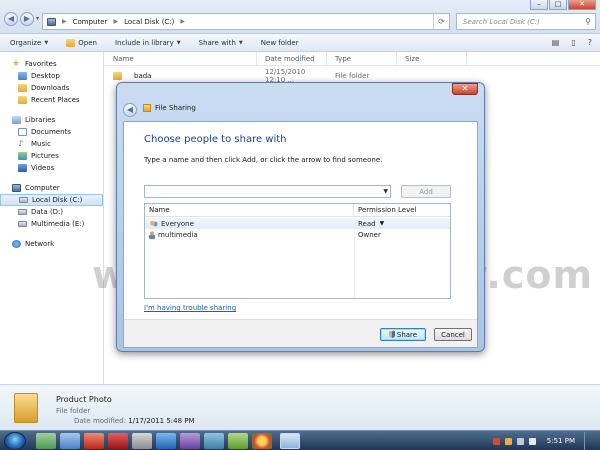 The height and width of the screenshot is (450, 600). I want to click on details-modified-value: 1/17/2011 5:48 PM, so click(161, 421).